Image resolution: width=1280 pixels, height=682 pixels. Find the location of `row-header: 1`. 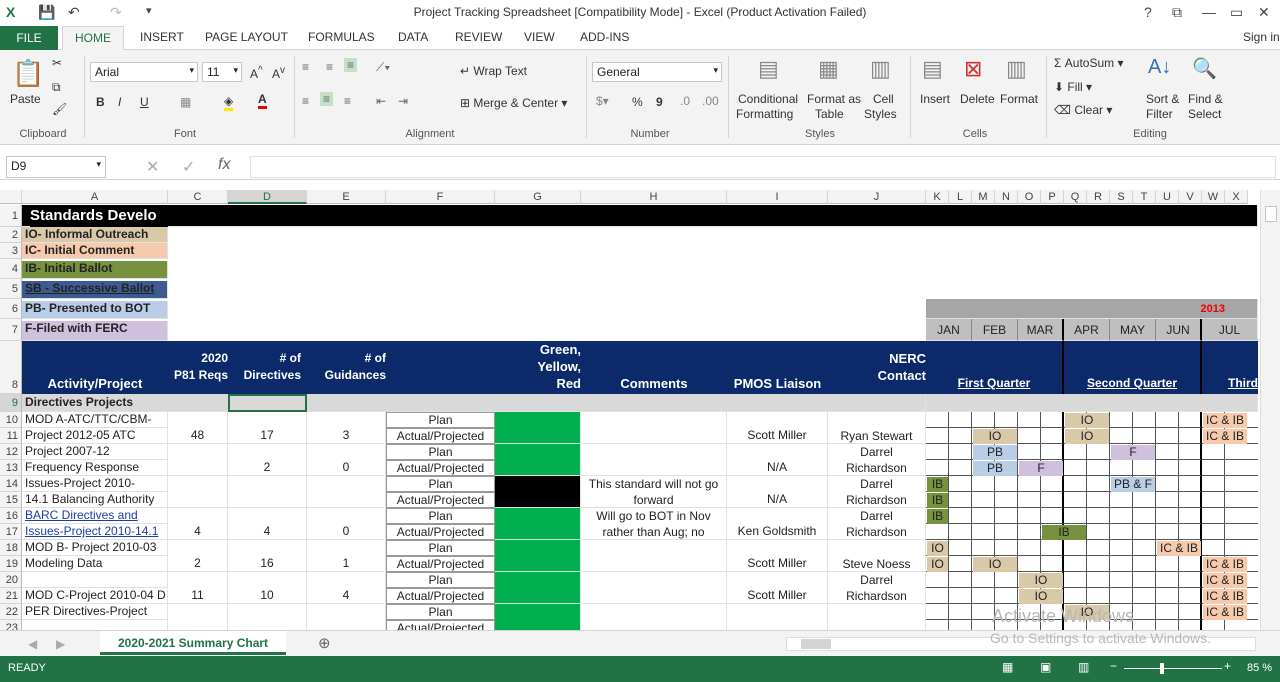

row-header: 1 is located at coordinates (11, 216).